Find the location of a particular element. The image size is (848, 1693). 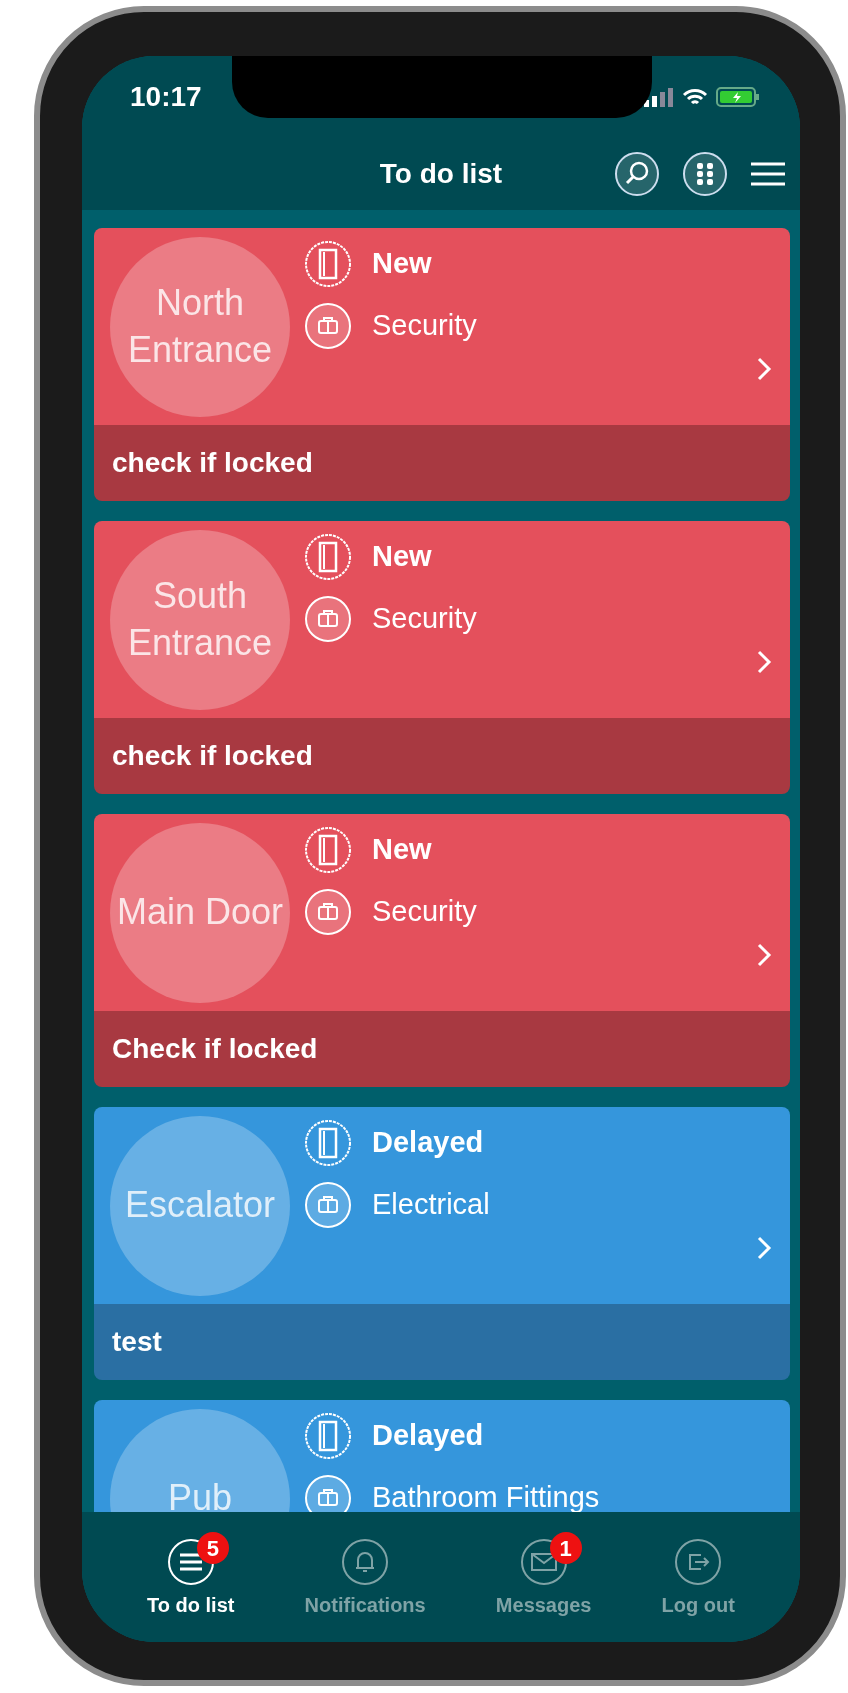

logout-icon is located at coordinates (698, 1562).